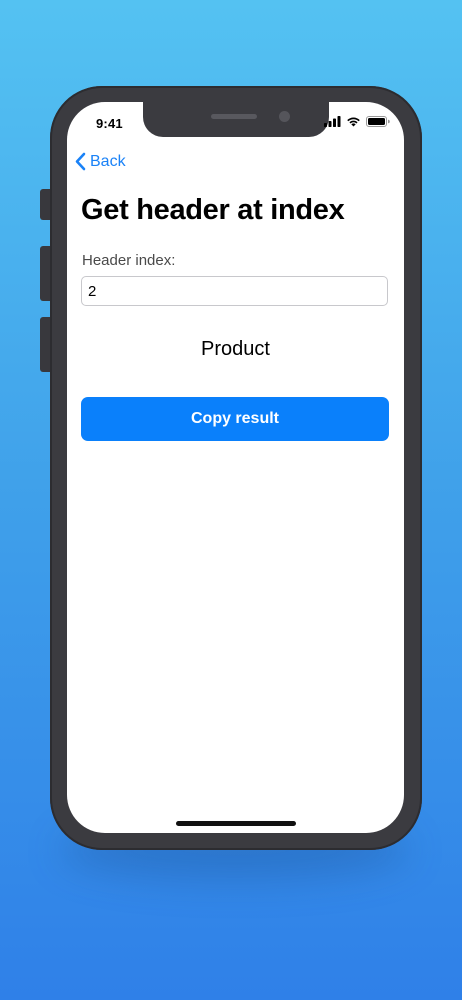 The height and width of the screenshot is (1000, 462). Describe the element at coordinates (353, 122) in the screenshot. I see `wifi-icon` at that location.